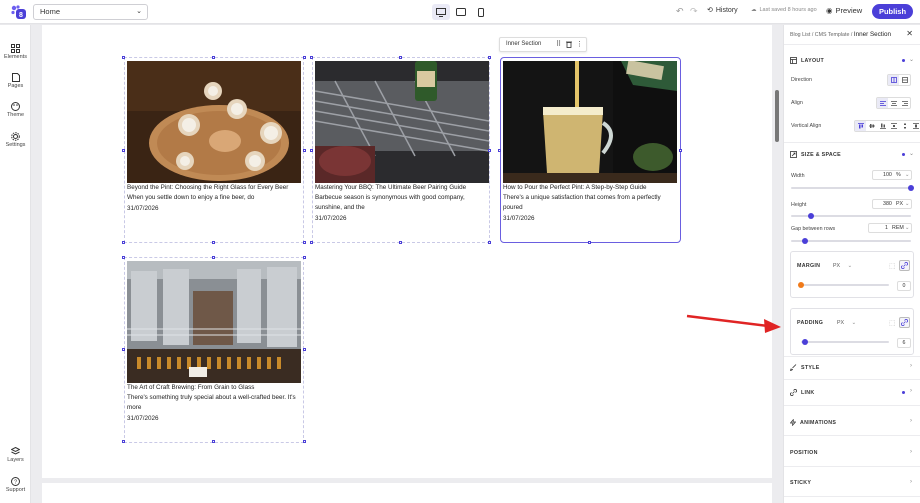  What do you see at coordinates (815, 154) in the screenshot?
I see `size-space-section-header: SIZE & SPACE` at bounding box center [815, 154].